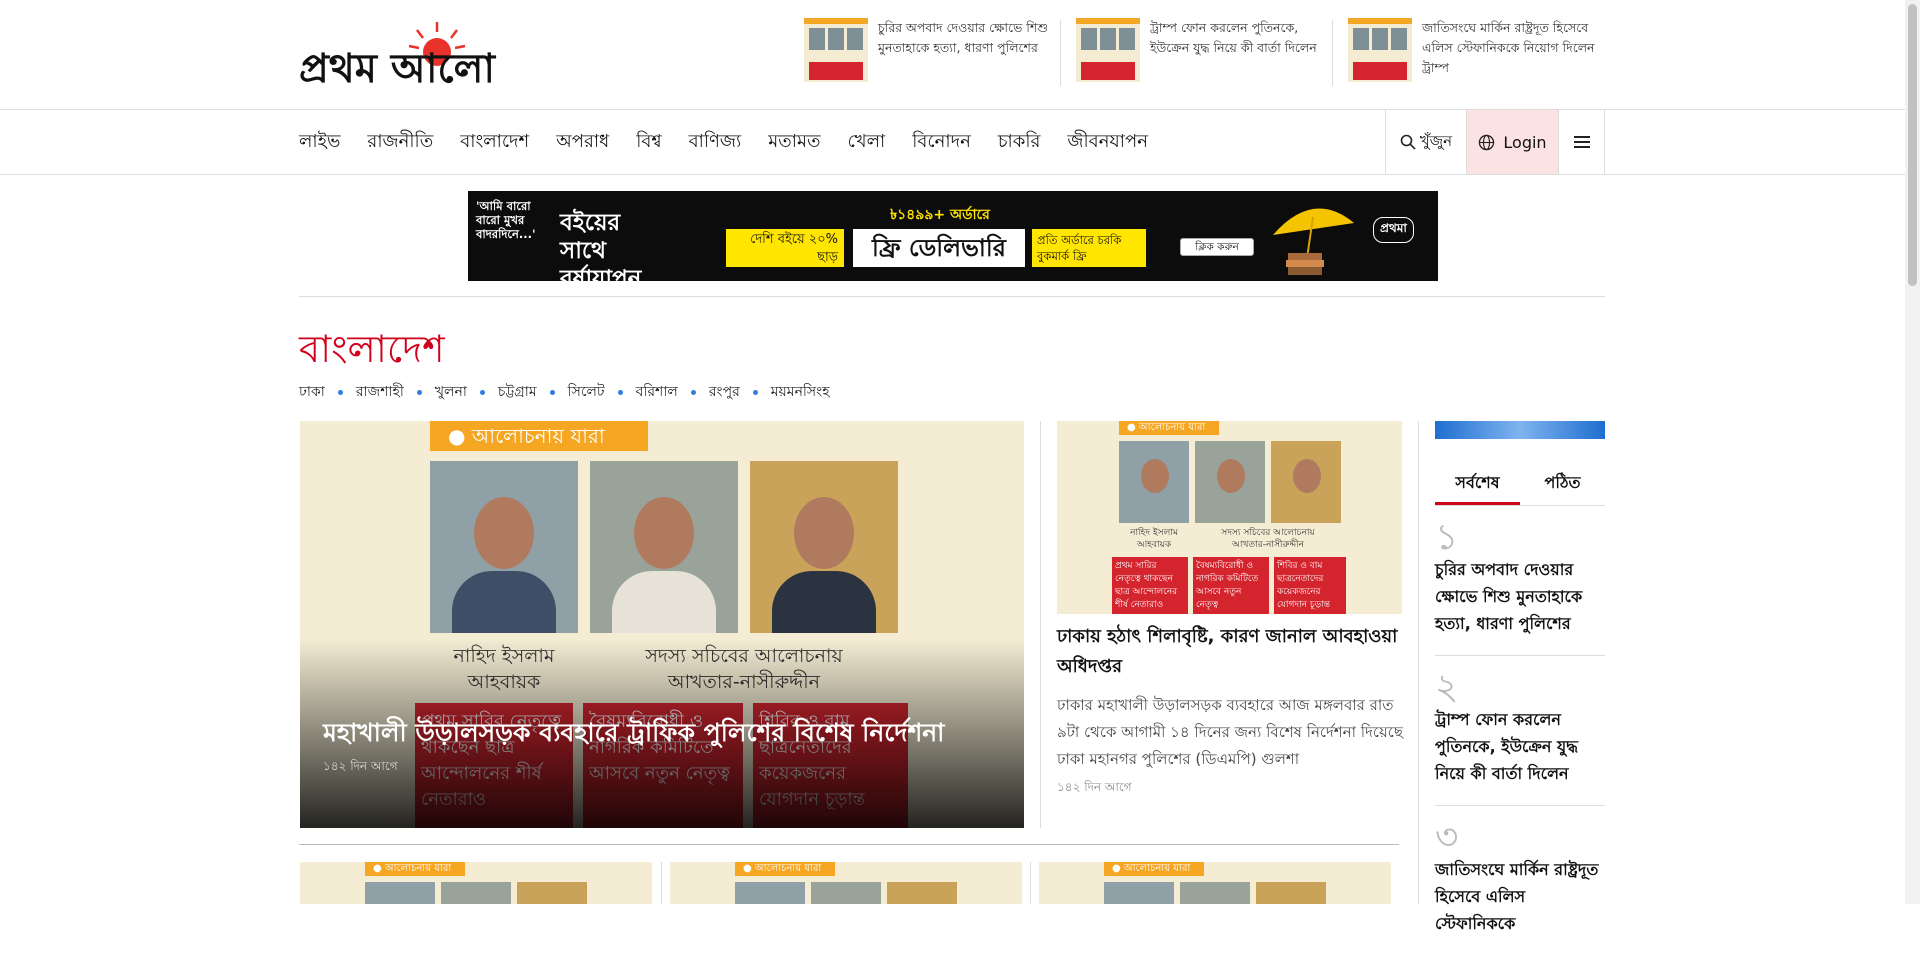  What do you see at coordinates (372, 349) in the screenshot?
I see `section-title: বাংলাদেশ` at bounding box center [372, 349].